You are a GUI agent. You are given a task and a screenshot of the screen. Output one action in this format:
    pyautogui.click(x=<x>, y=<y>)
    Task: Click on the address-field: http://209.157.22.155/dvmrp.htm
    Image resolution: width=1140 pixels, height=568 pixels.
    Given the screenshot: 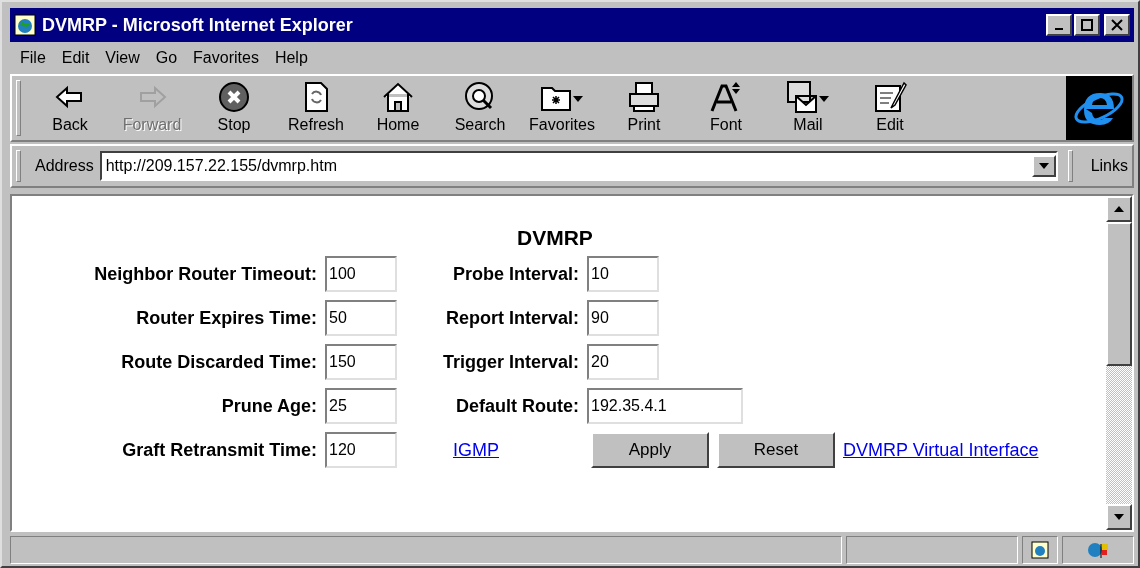 What is the action you would take?
    pyautogui.click(x=578, y=166)
    